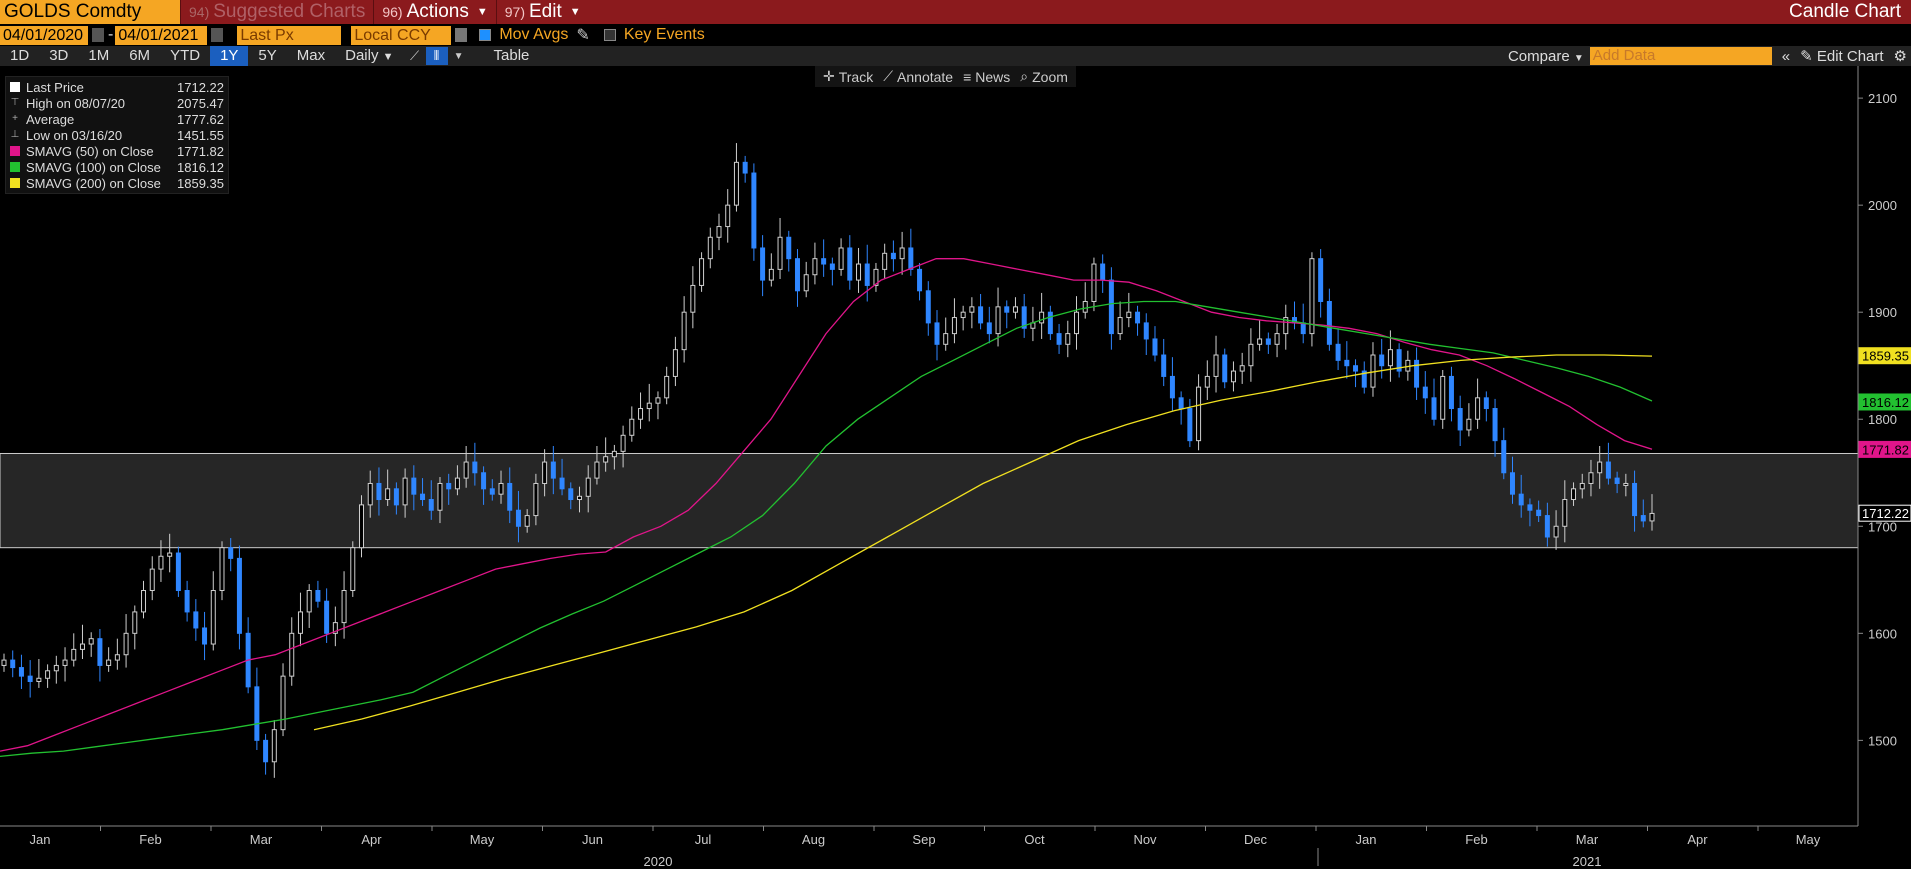  I want to click on edit-chart-button: ✎ Edit Chart, so click(1841, 56).